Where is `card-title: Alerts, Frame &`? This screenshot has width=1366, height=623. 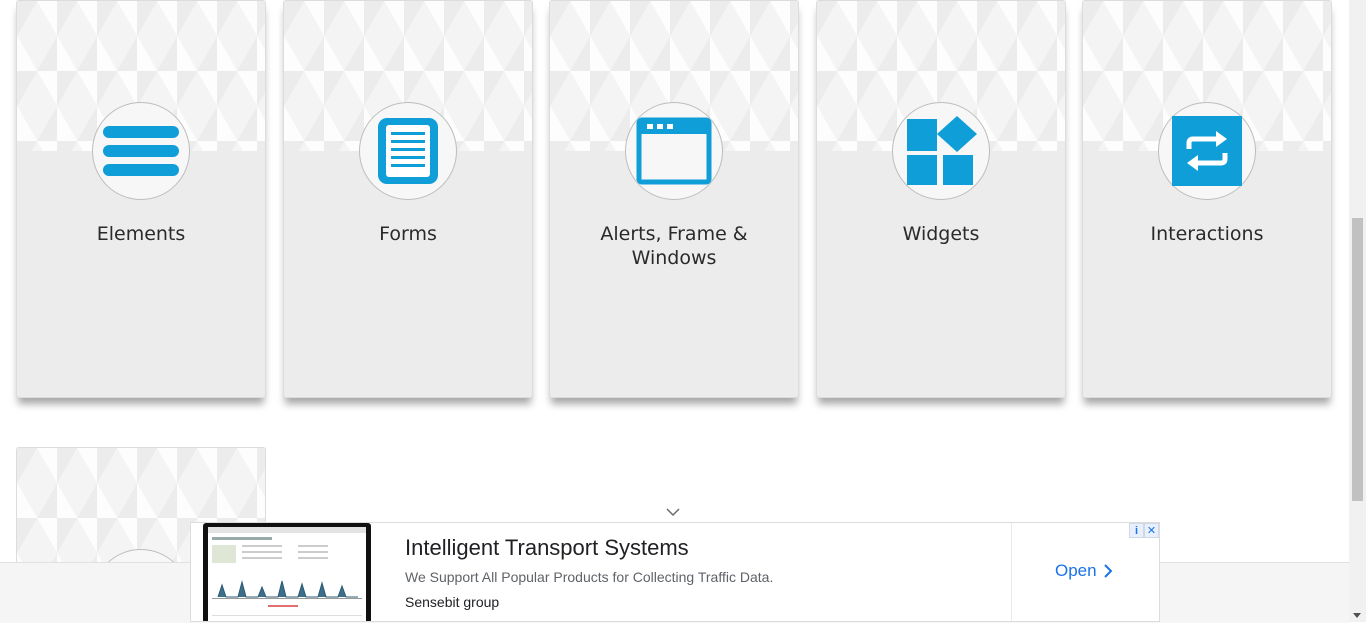 card-title: Alerts, Frame & is located at coordinates (674, 234).